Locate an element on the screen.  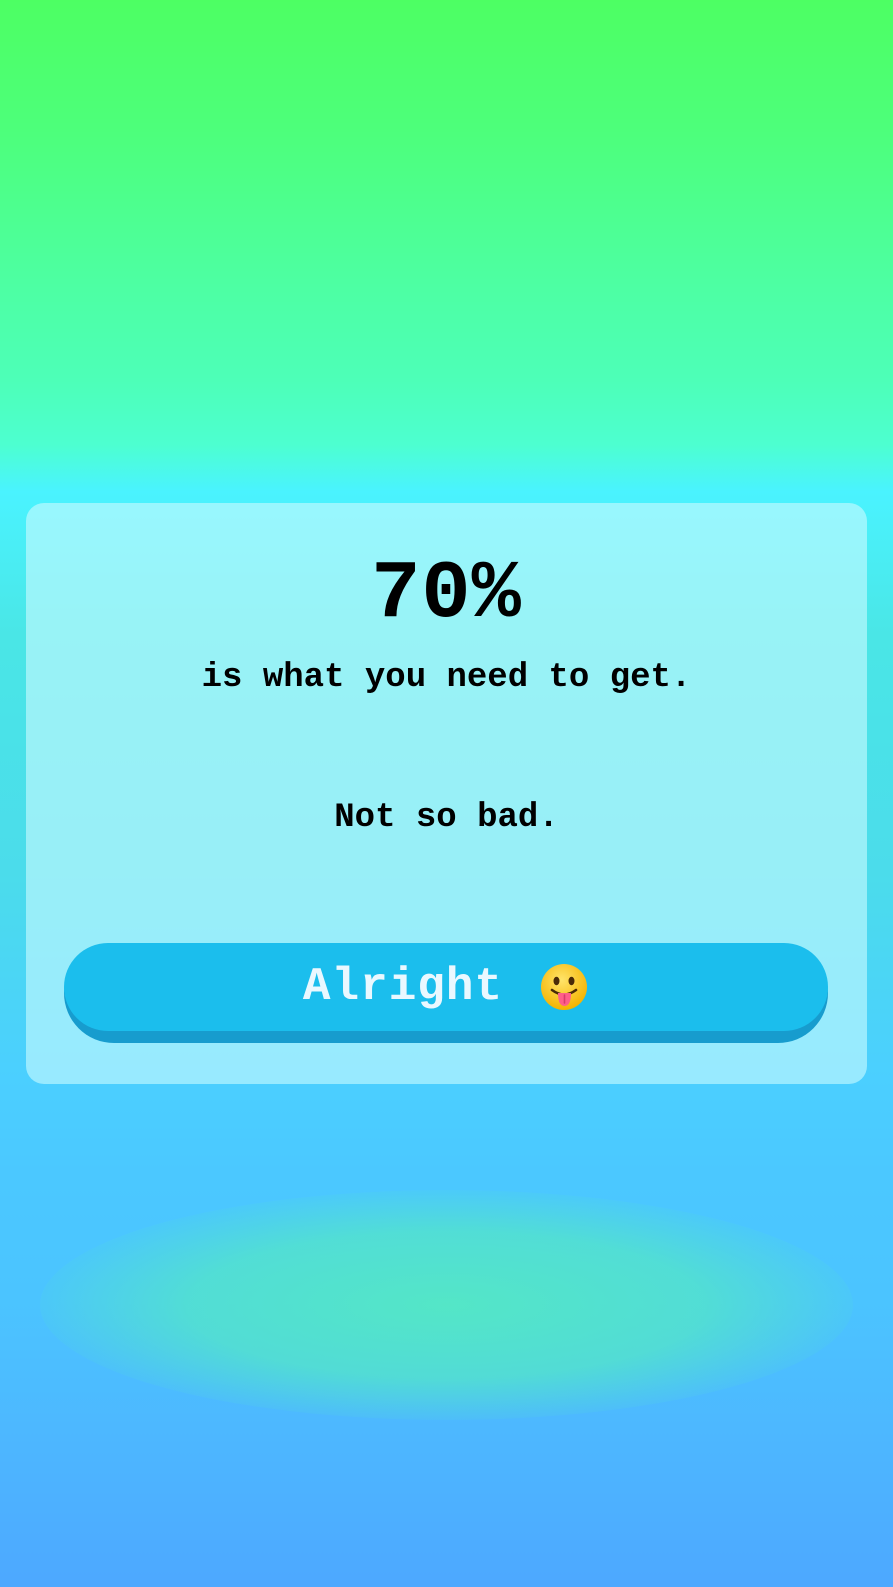
alright-button-label: Alright is located at coordinates (403, 987).